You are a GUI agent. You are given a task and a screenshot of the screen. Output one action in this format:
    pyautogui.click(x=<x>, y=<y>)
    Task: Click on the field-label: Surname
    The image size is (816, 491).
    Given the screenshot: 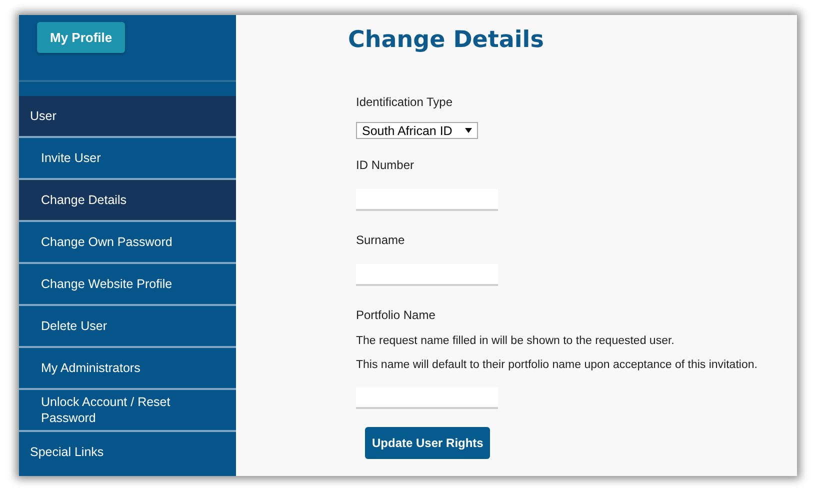 What is the action you would take?
    pyautogui.click(x=381, y=240)
    